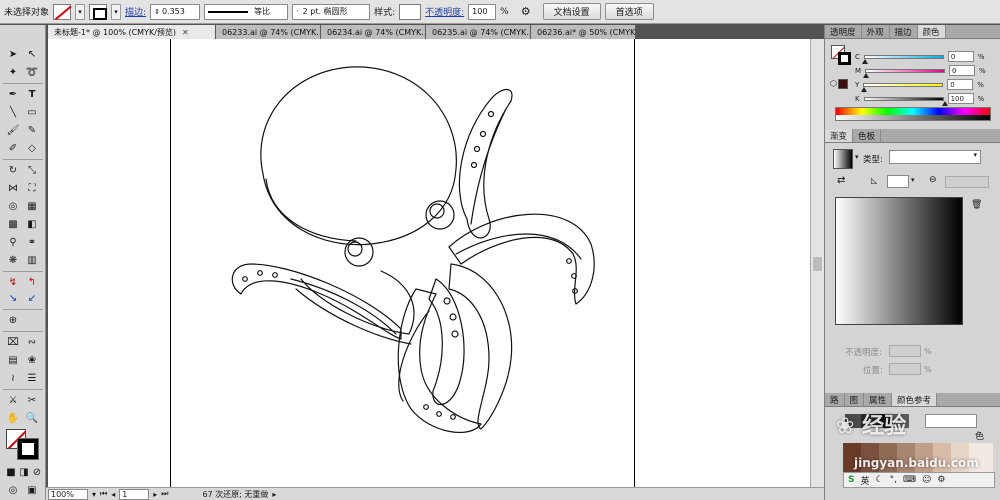 The height and width of the screenshot is (500, 1000). I want to click on tab-color: 颜色, so click(931, 31).